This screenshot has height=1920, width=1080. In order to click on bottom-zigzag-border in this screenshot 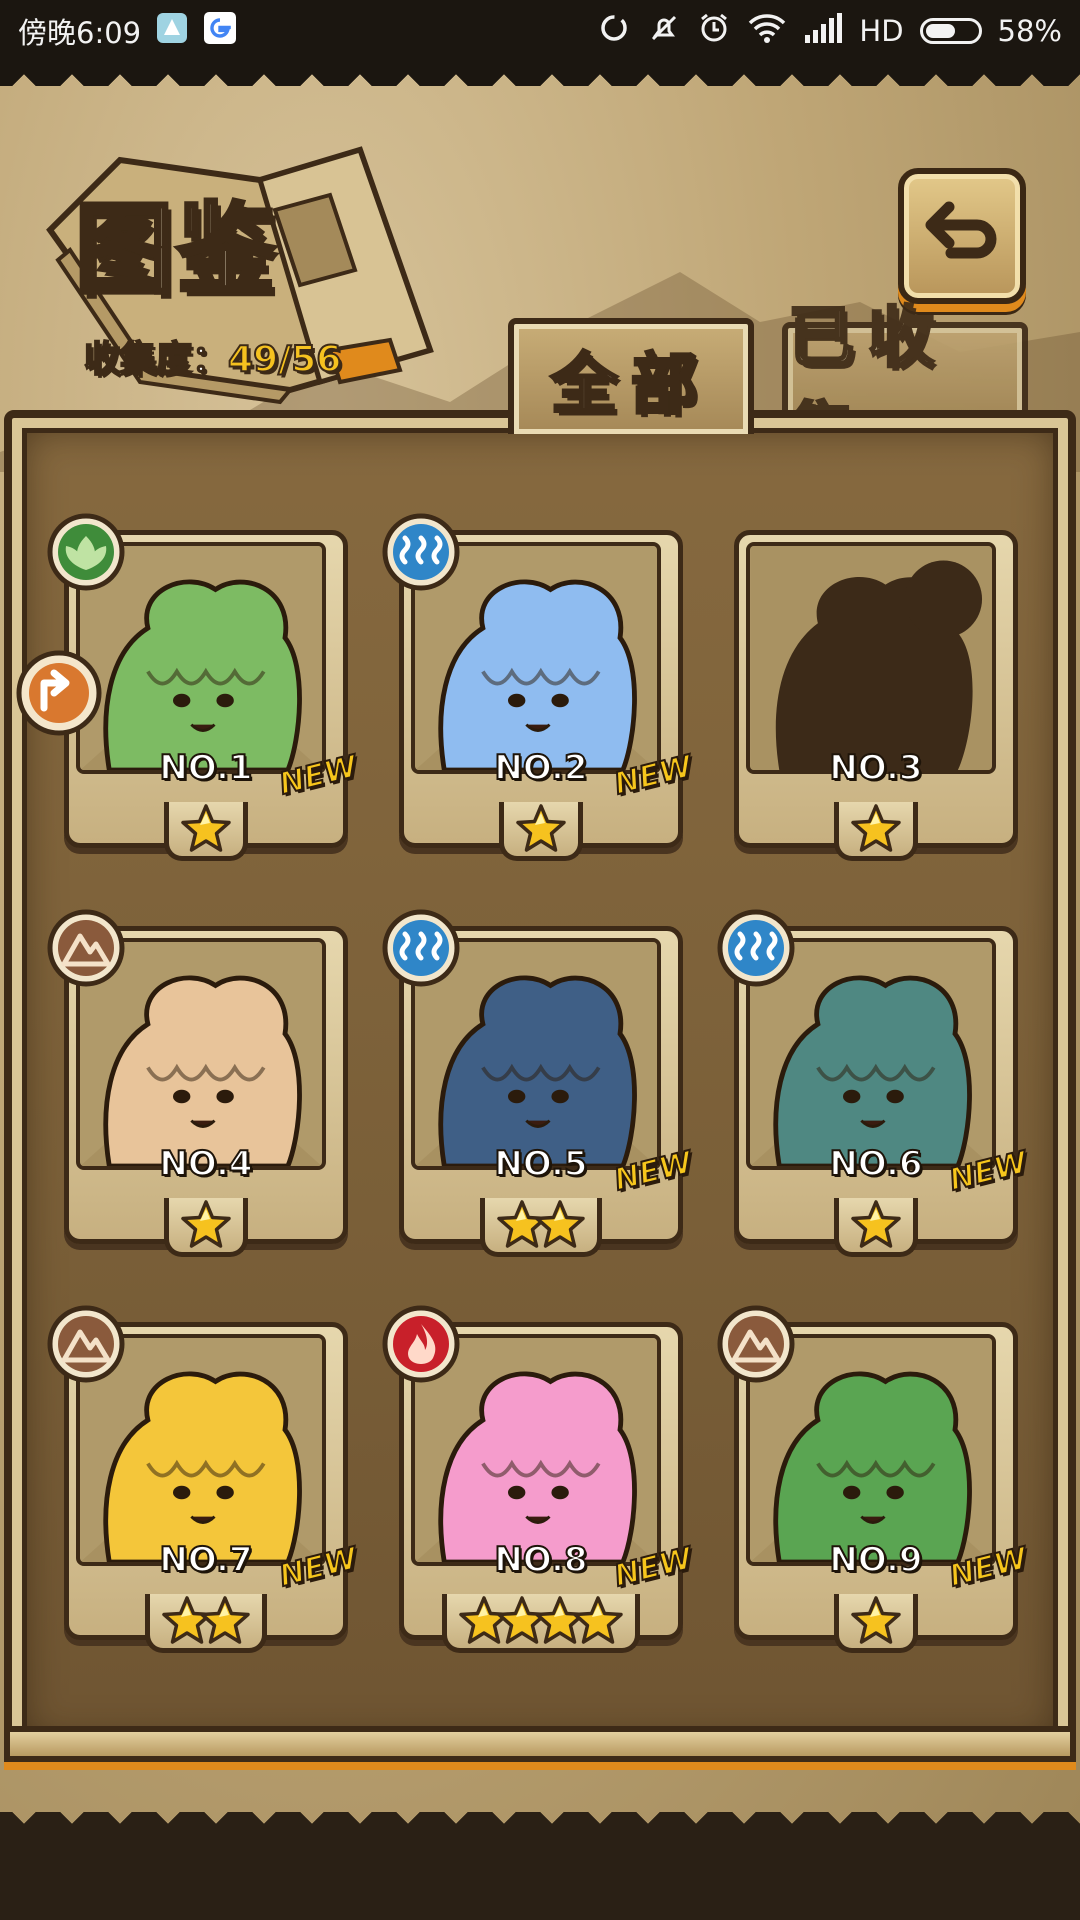, I will do `click(540, 1866)`.